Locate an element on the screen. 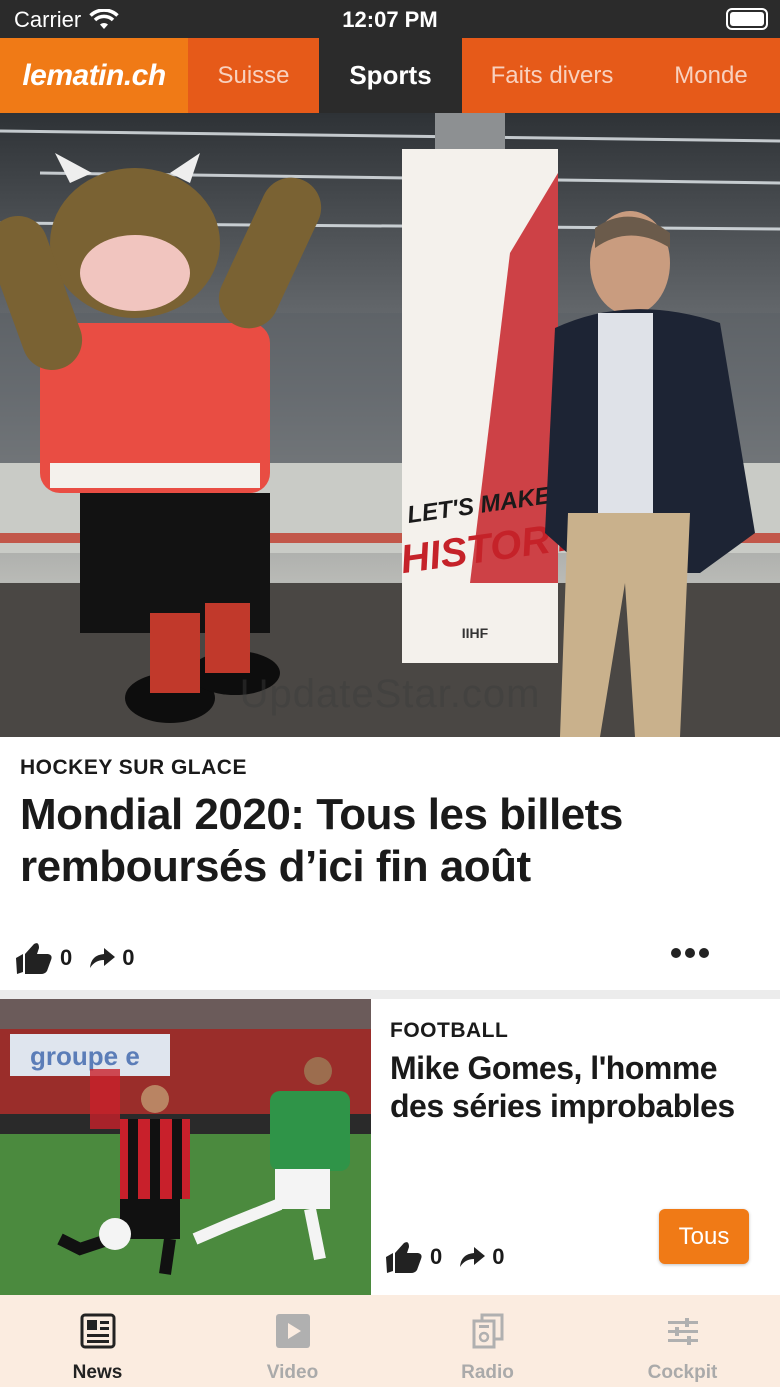 This screenshot has width=780, height=1387. article-kicker: FOOTBALL is located at coordinates (449, 1030).